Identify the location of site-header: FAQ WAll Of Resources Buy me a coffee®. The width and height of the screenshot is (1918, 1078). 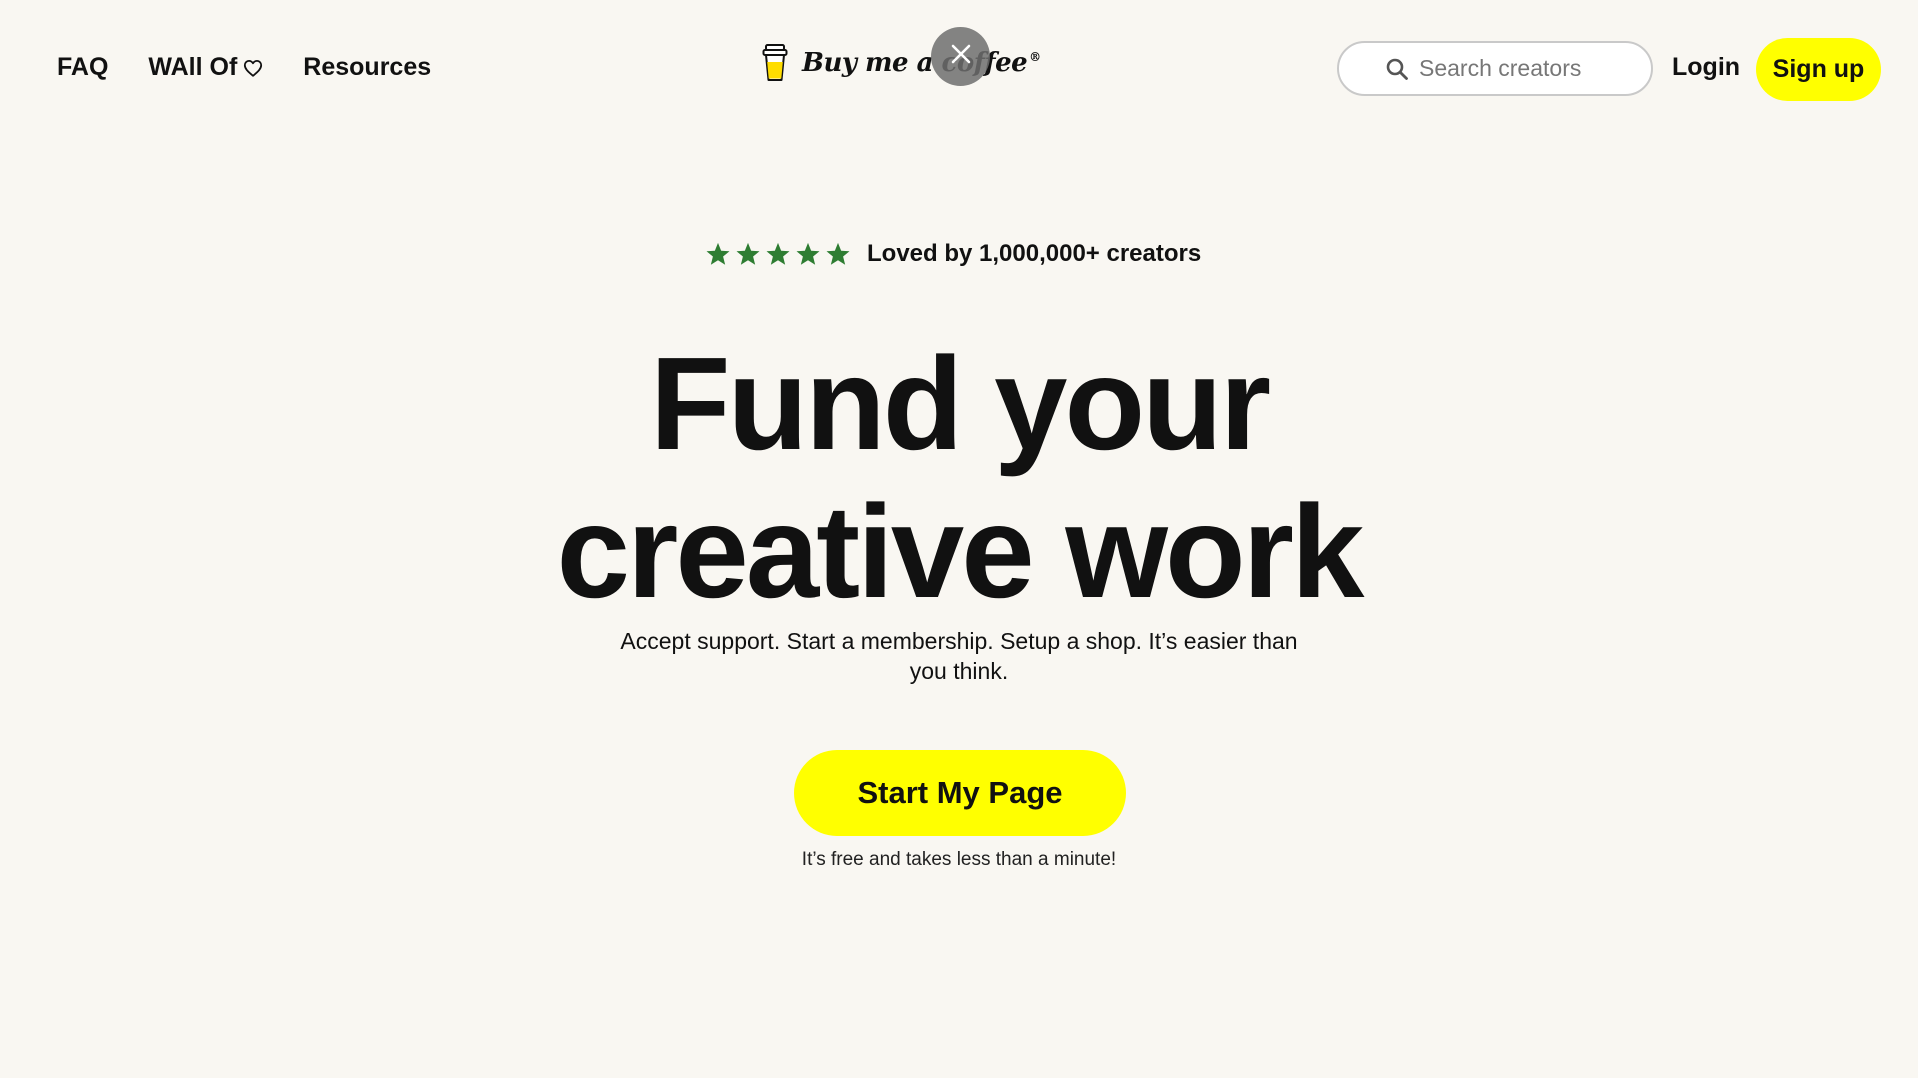
(959, 70).